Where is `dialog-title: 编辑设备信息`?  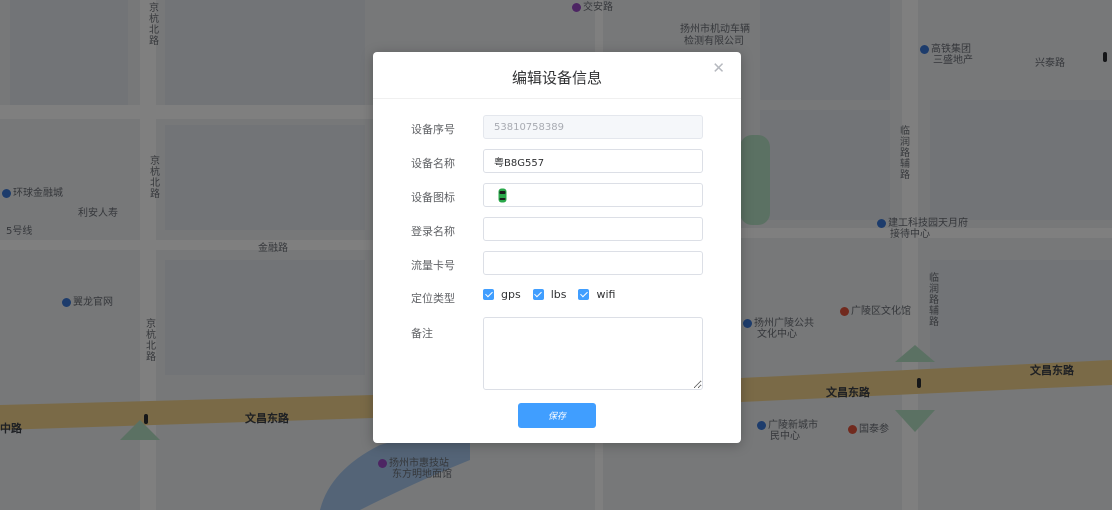
dialog-title: 编辑设备信息 is located at coordinates (556, 78).